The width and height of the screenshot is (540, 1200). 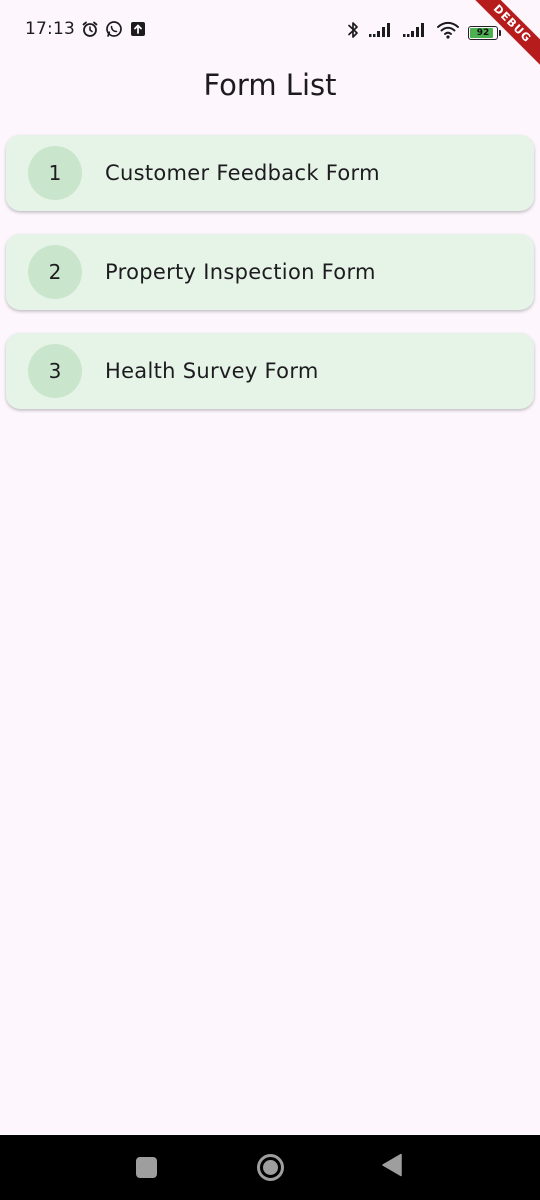 I want to click on whatsapp-icon, so click(x=114, y=29).